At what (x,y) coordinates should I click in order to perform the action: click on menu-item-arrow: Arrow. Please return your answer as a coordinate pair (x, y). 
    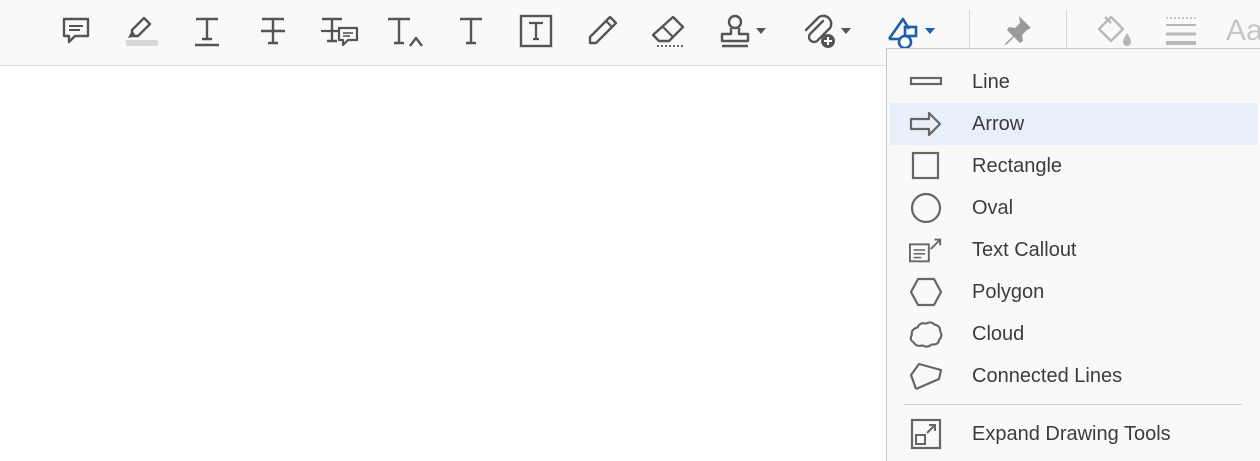
    Looking at the image, I should click on (1074, 124).